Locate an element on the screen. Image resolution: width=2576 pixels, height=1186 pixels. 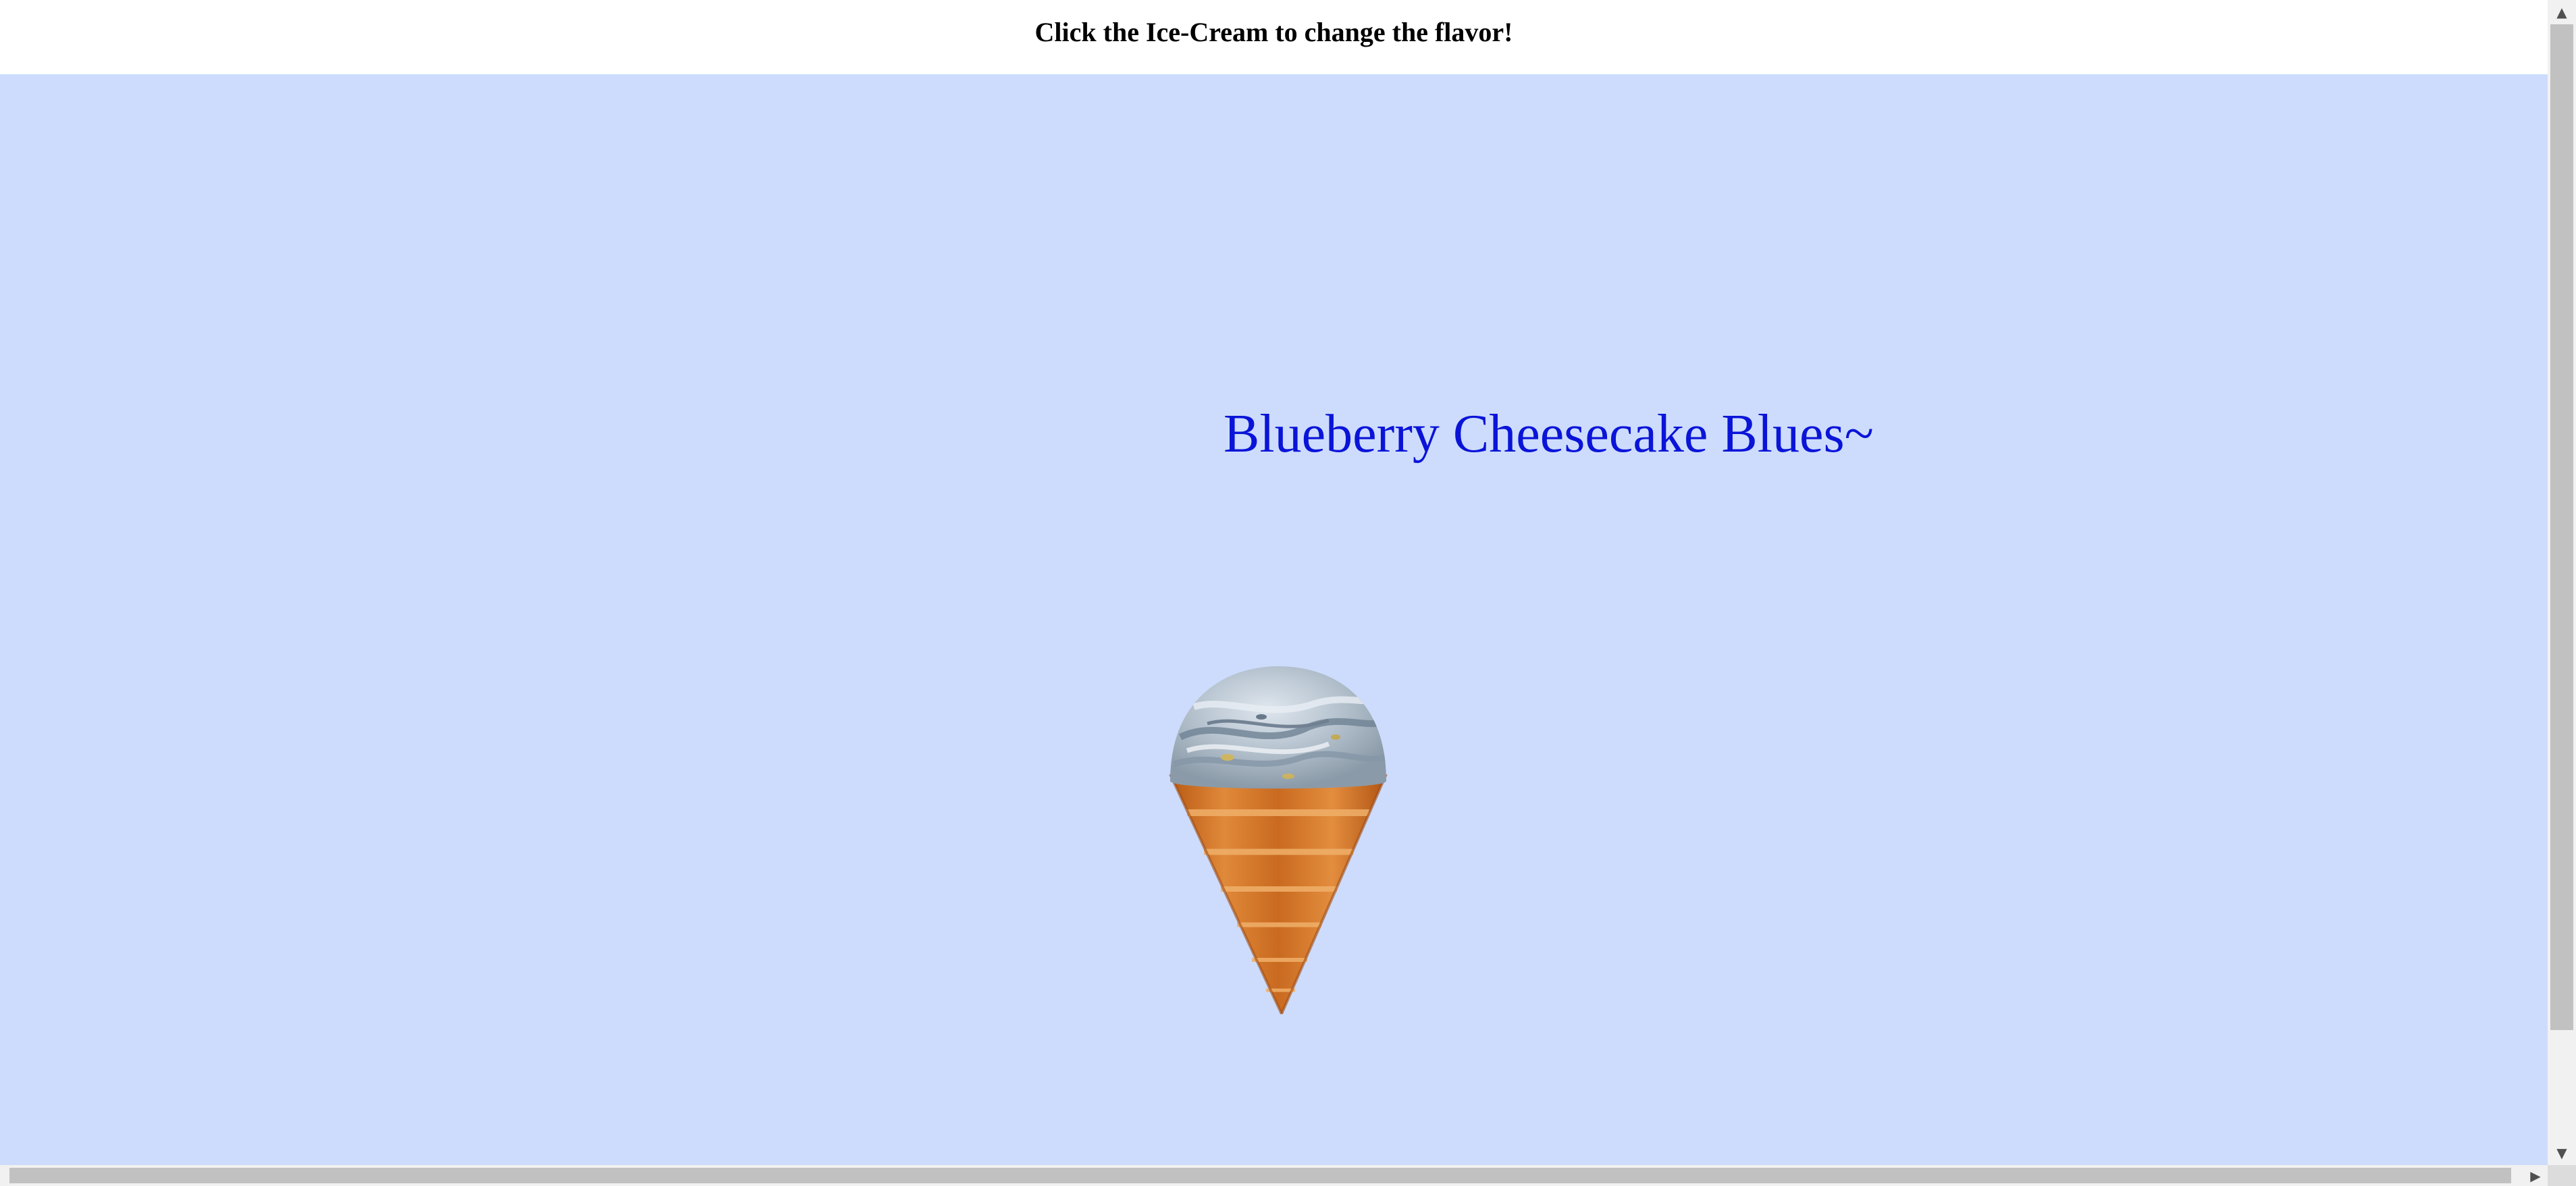
scroll-up-arrow-icon: ▲ is located at coordinates (2562, 12).